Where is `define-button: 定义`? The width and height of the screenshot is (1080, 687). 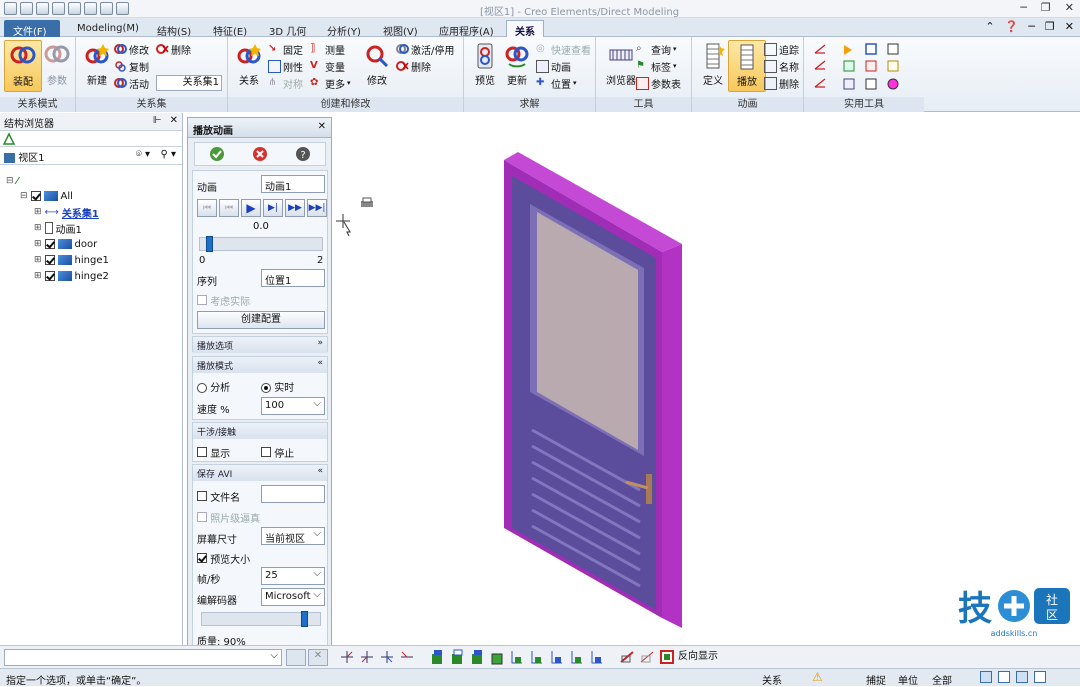
define-button: 定义 is located at coordinates (713, 66).